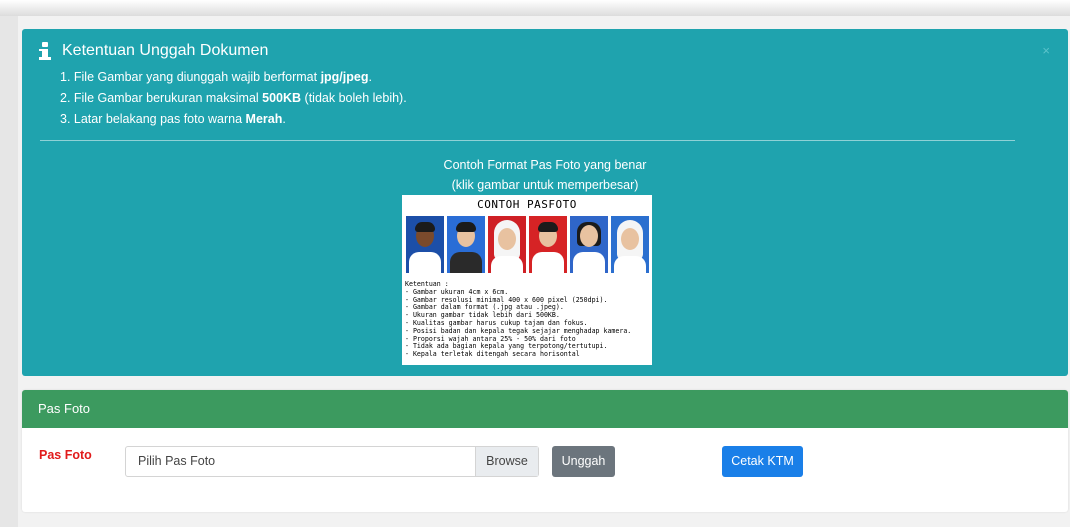  I want to click on file-input: Pilih Pas Foto Browse, so click(332, 461).